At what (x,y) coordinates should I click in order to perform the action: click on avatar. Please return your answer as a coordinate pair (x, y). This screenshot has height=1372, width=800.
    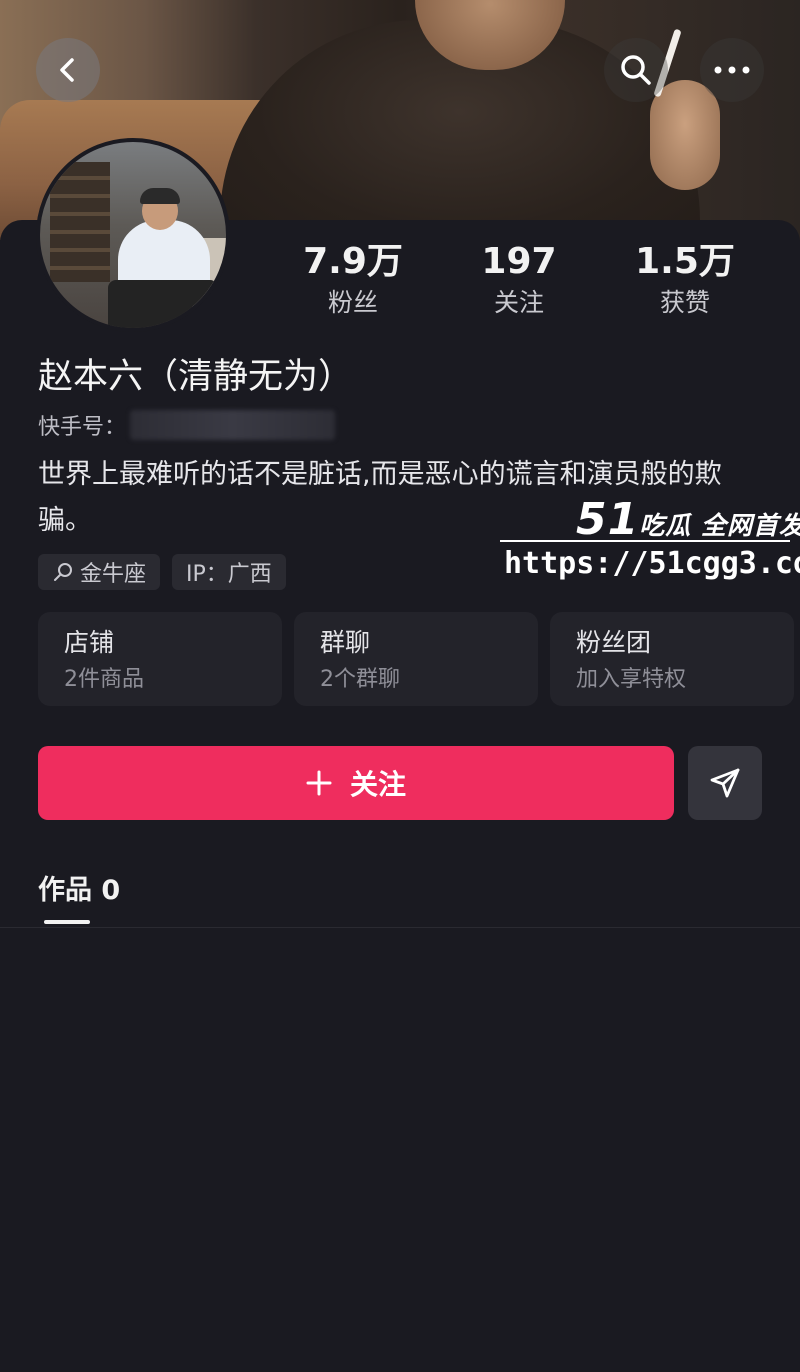
    Looking at the image, I should click on (133, 235).